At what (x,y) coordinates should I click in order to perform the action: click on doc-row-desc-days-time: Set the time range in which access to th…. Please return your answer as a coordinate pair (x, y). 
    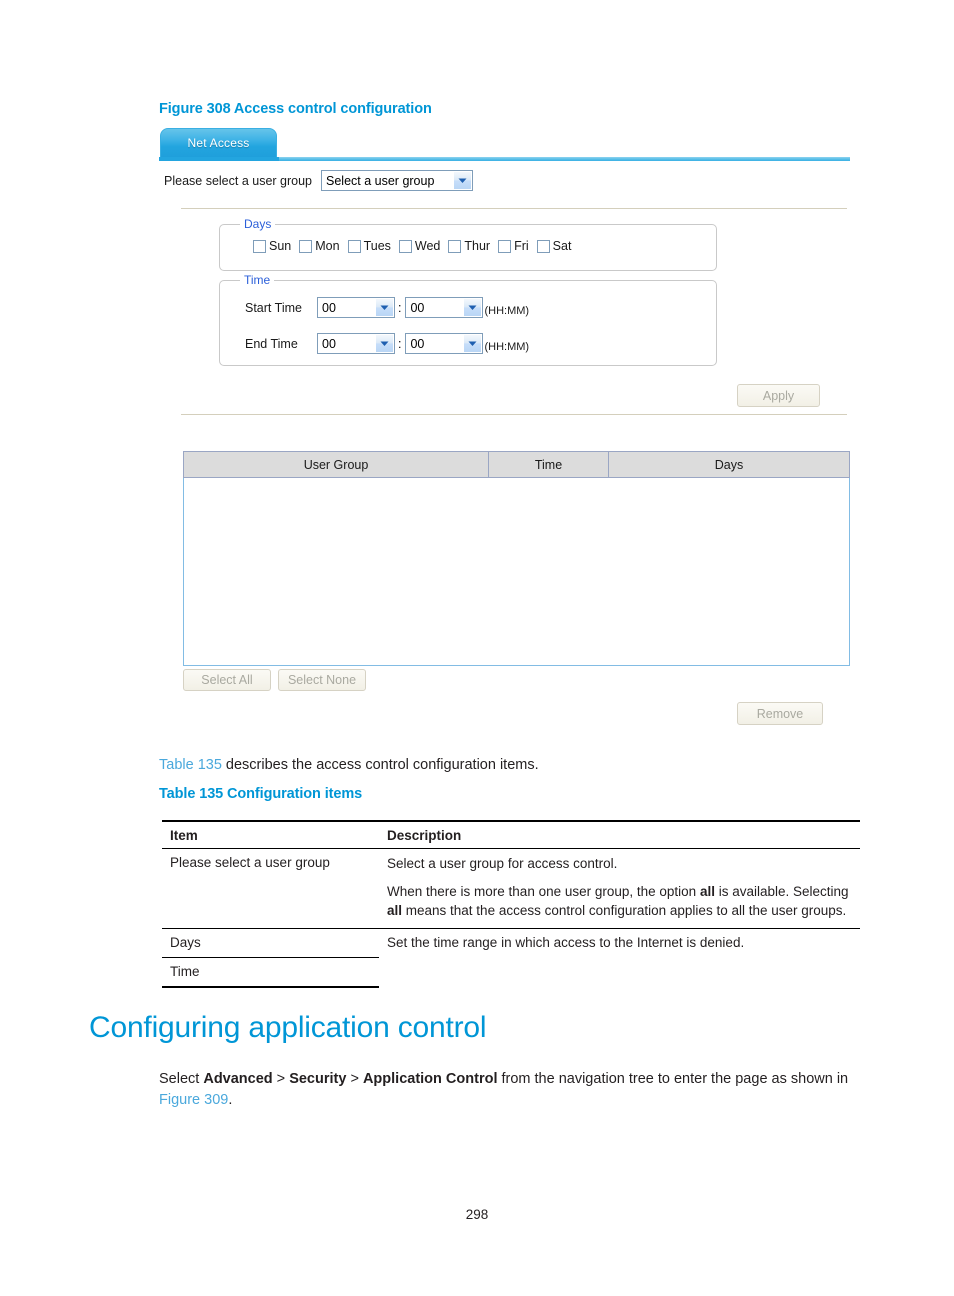
    Looking at the image, I should click on (619, 957).